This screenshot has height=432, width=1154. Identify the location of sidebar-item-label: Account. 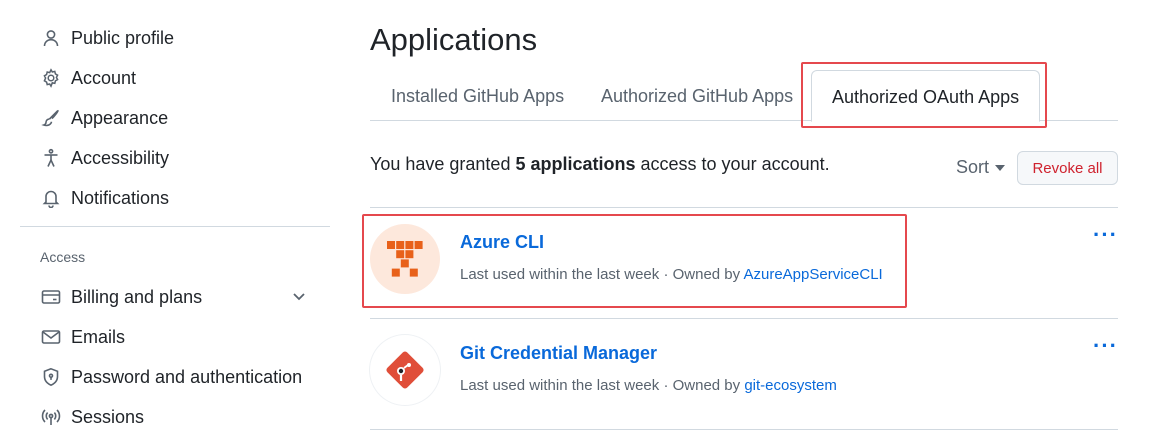
(104, 77).